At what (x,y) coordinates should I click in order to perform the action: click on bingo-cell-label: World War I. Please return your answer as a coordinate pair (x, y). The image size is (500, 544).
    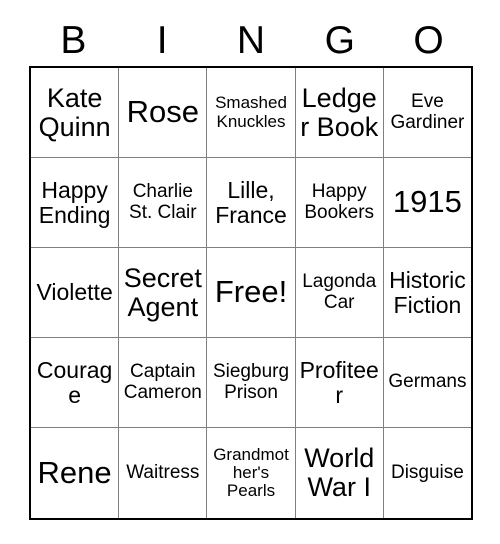
    Looking at the image, I should click on (339, 472).